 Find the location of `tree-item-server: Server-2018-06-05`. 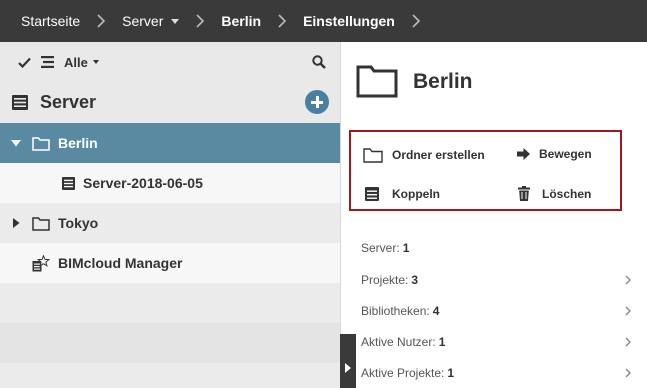

tree-item-server: Server-2018-06-05 is located at coordinates (170, 183).